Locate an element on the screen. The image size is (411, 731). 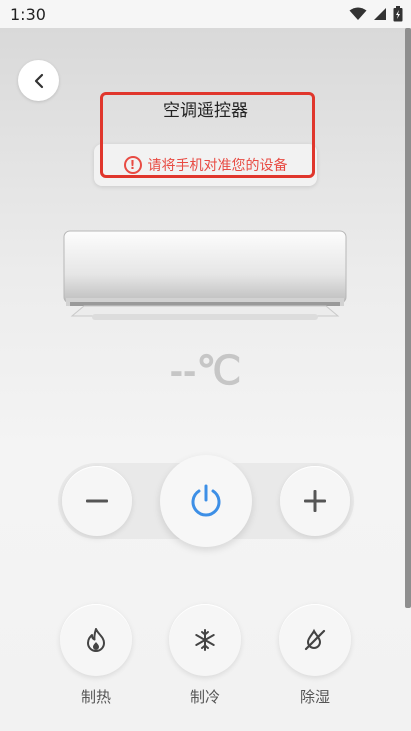
decrease-temperature-button is located at coordinates (97, 501).